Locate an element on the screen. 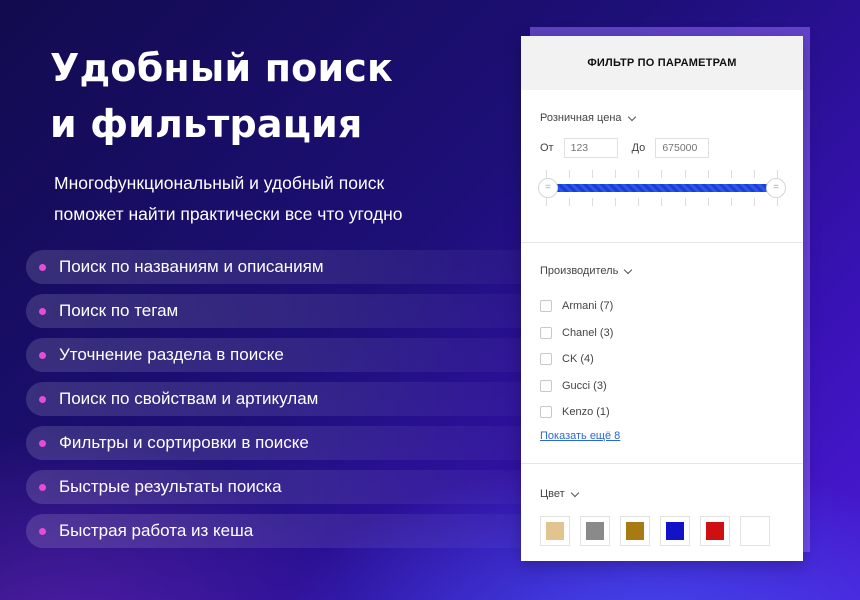  subtitle-line-1: Многофункциональный и удобный поиск is located at coordinates (219, 183).